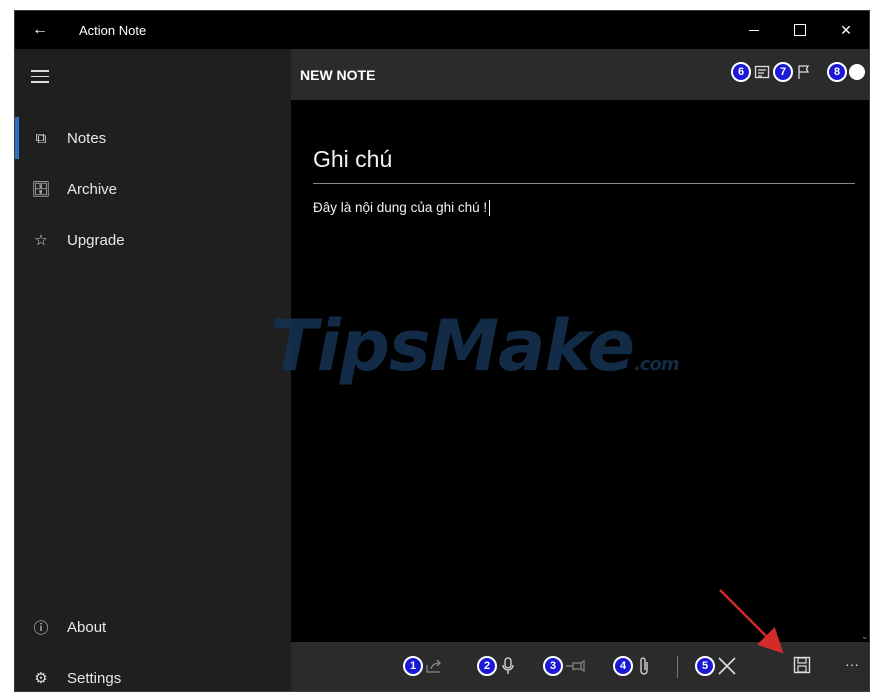 Image resolution: width=870 pixels, height=692 pixels. Describe the element at coordinates (716, 666) in the screenshot. I see `discard-group: 5` at that location.